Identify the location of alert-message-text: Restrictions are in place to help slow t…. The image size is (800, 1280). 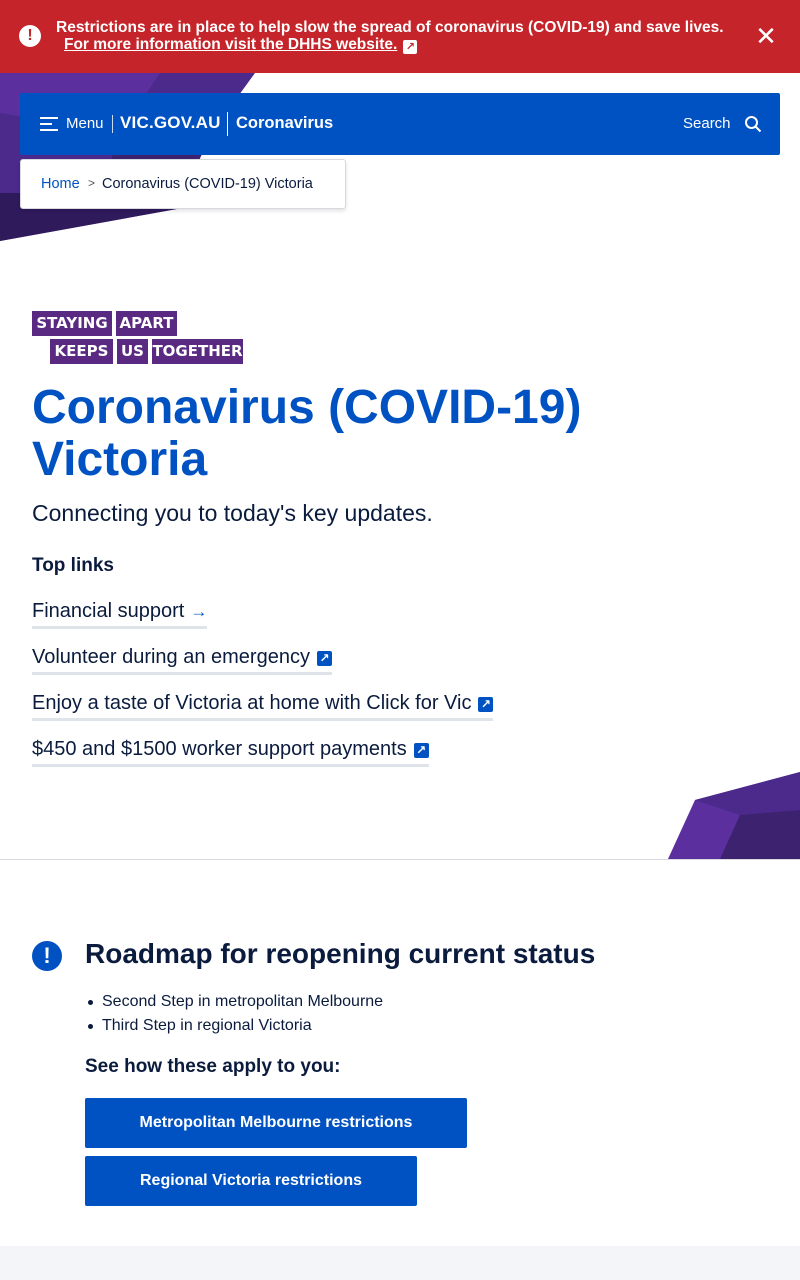
(390, 27).